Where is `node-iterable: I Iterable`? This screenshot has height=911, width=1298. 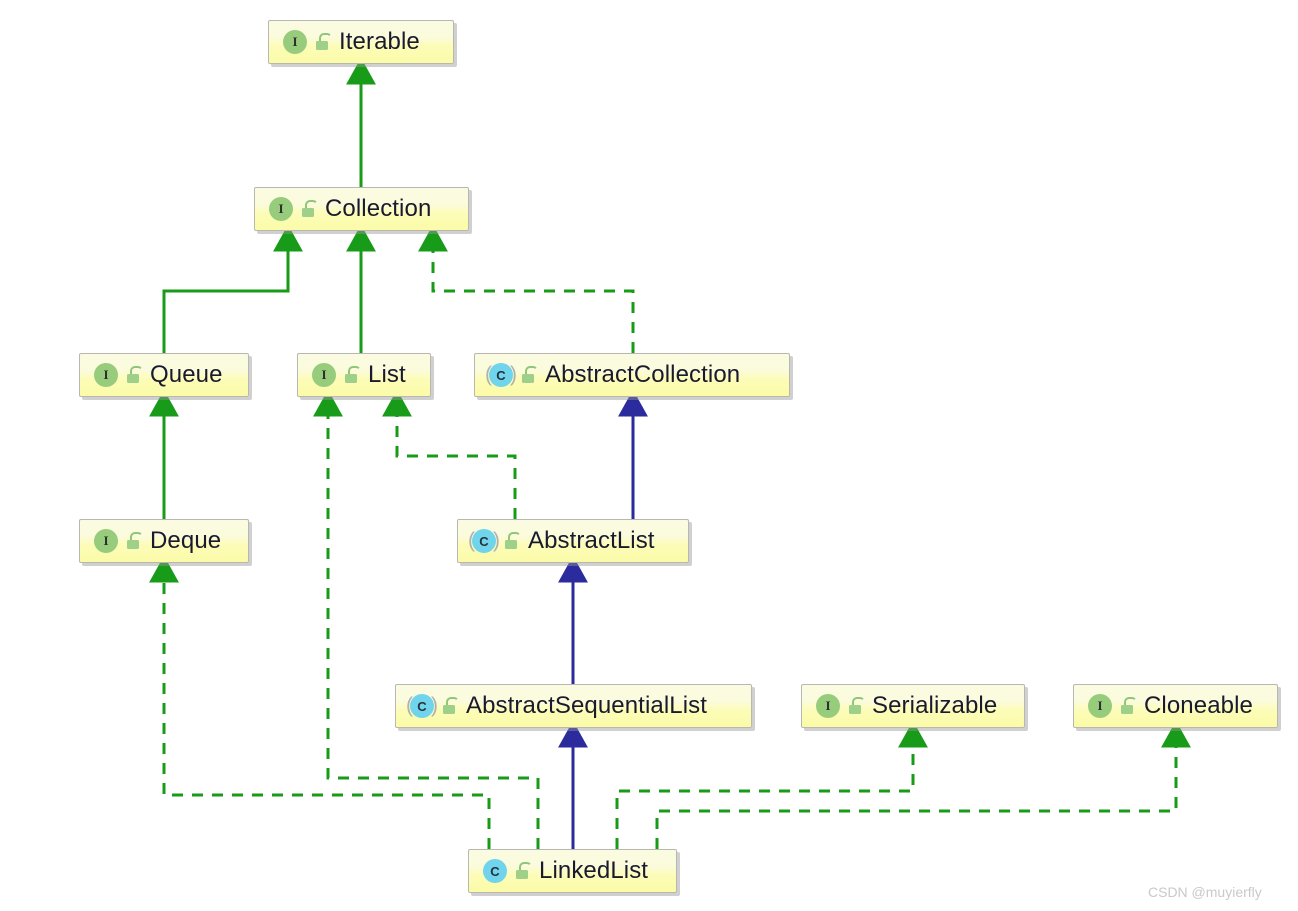
node-iterable: I Iterable is located at coordinates (361, 42).